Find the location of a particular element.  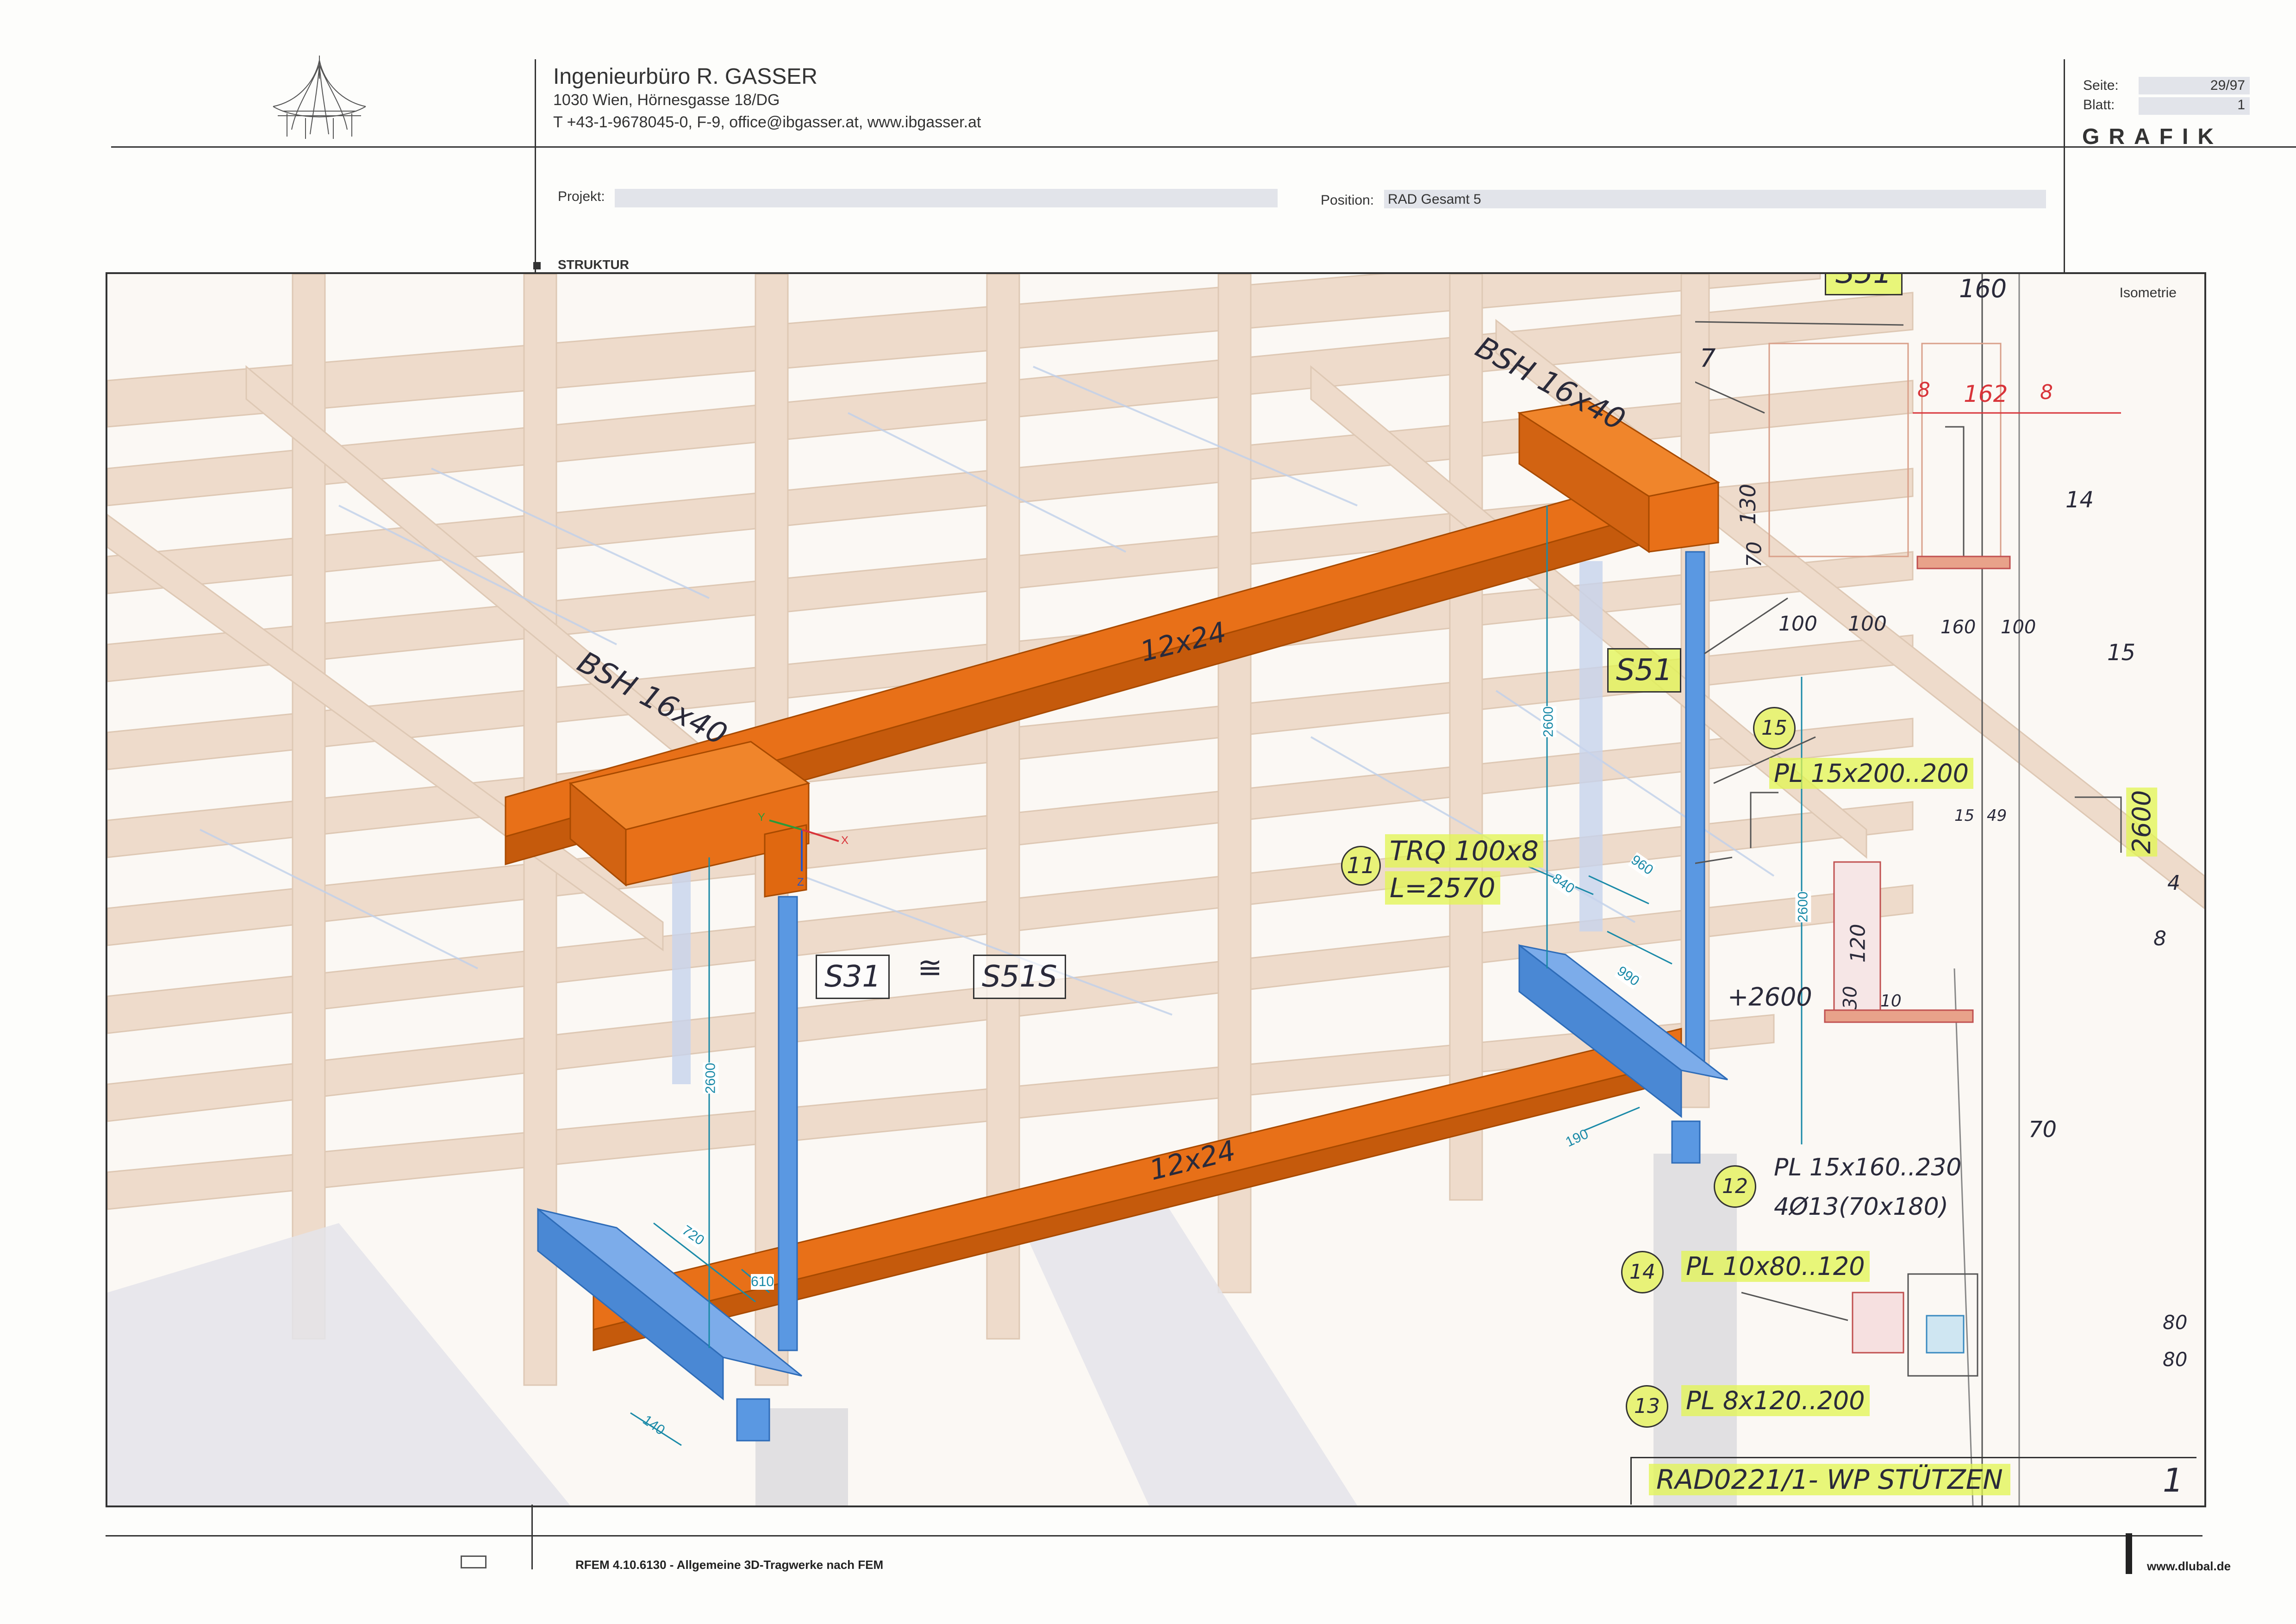

struktur-bullet is located at coordinates (537, 265).